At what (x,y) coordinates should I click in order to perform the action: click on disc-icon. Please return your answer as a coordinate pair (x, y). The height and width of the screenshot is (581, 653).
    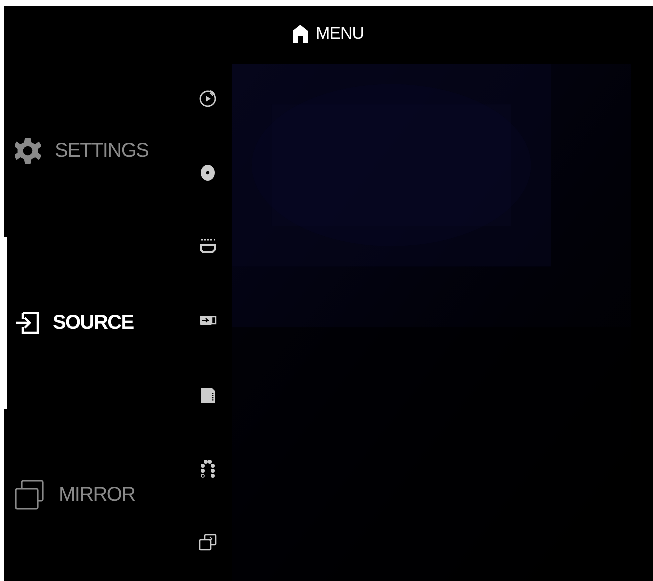
    Looking at the image, I should click on (208, 173).